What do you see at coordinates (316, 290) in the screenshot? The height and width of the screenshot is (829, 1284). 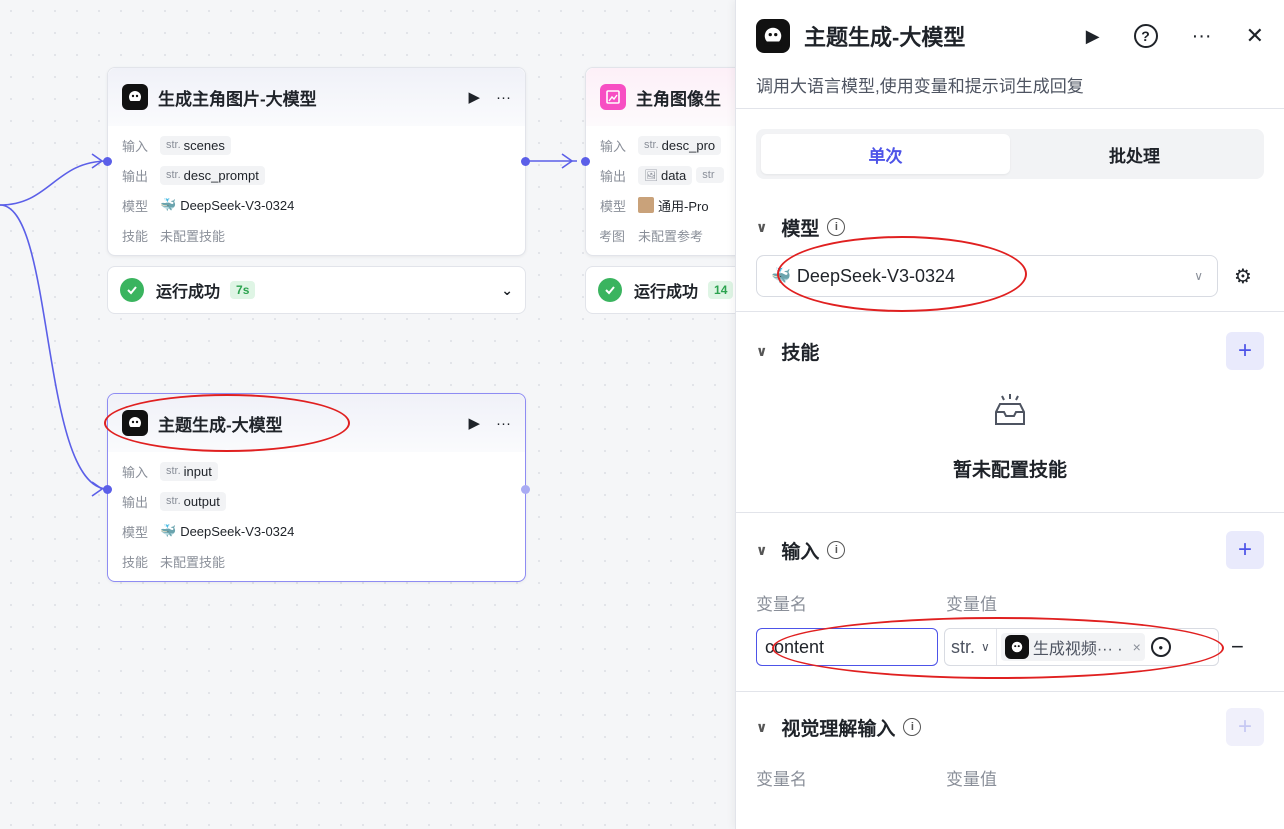 I see `run-status-node1: 运行成功 7s ⌄` at bounding box center [316, 290].